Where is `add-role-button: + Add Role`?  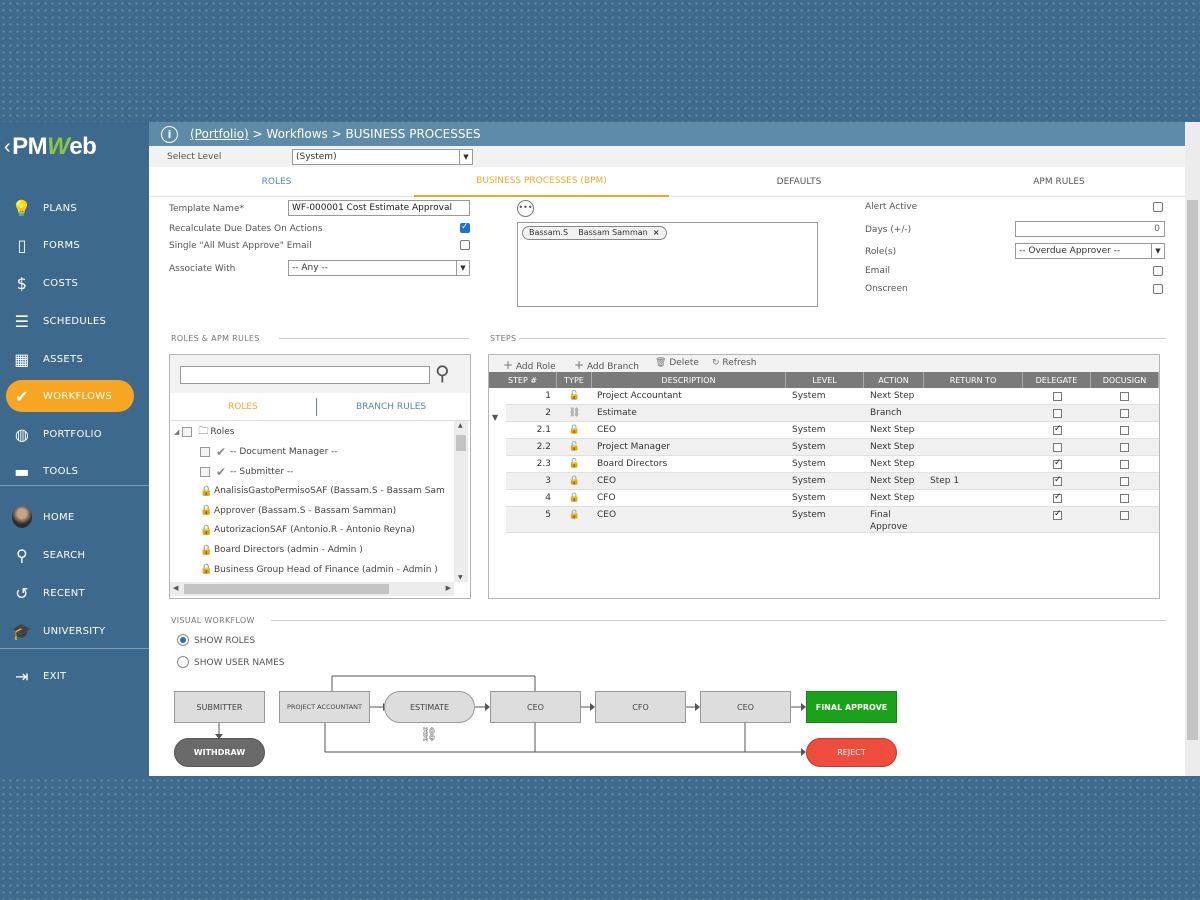
add-role-button: + Add Role is located at coordinates (529, 365).